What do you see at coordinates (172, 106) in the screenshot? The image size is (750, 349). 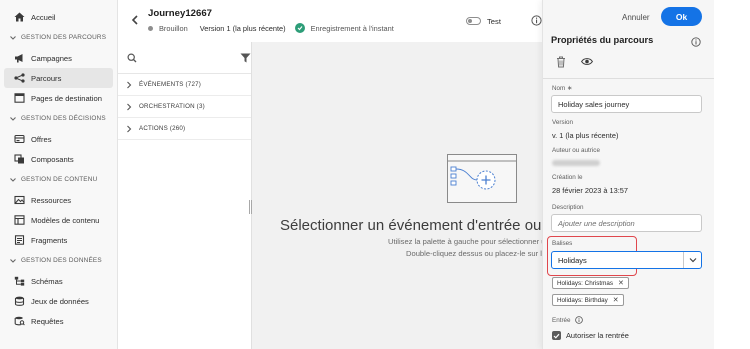 I see `palette-group-label: ORCHESTRATION (3)` at bounding box center [172, 106].